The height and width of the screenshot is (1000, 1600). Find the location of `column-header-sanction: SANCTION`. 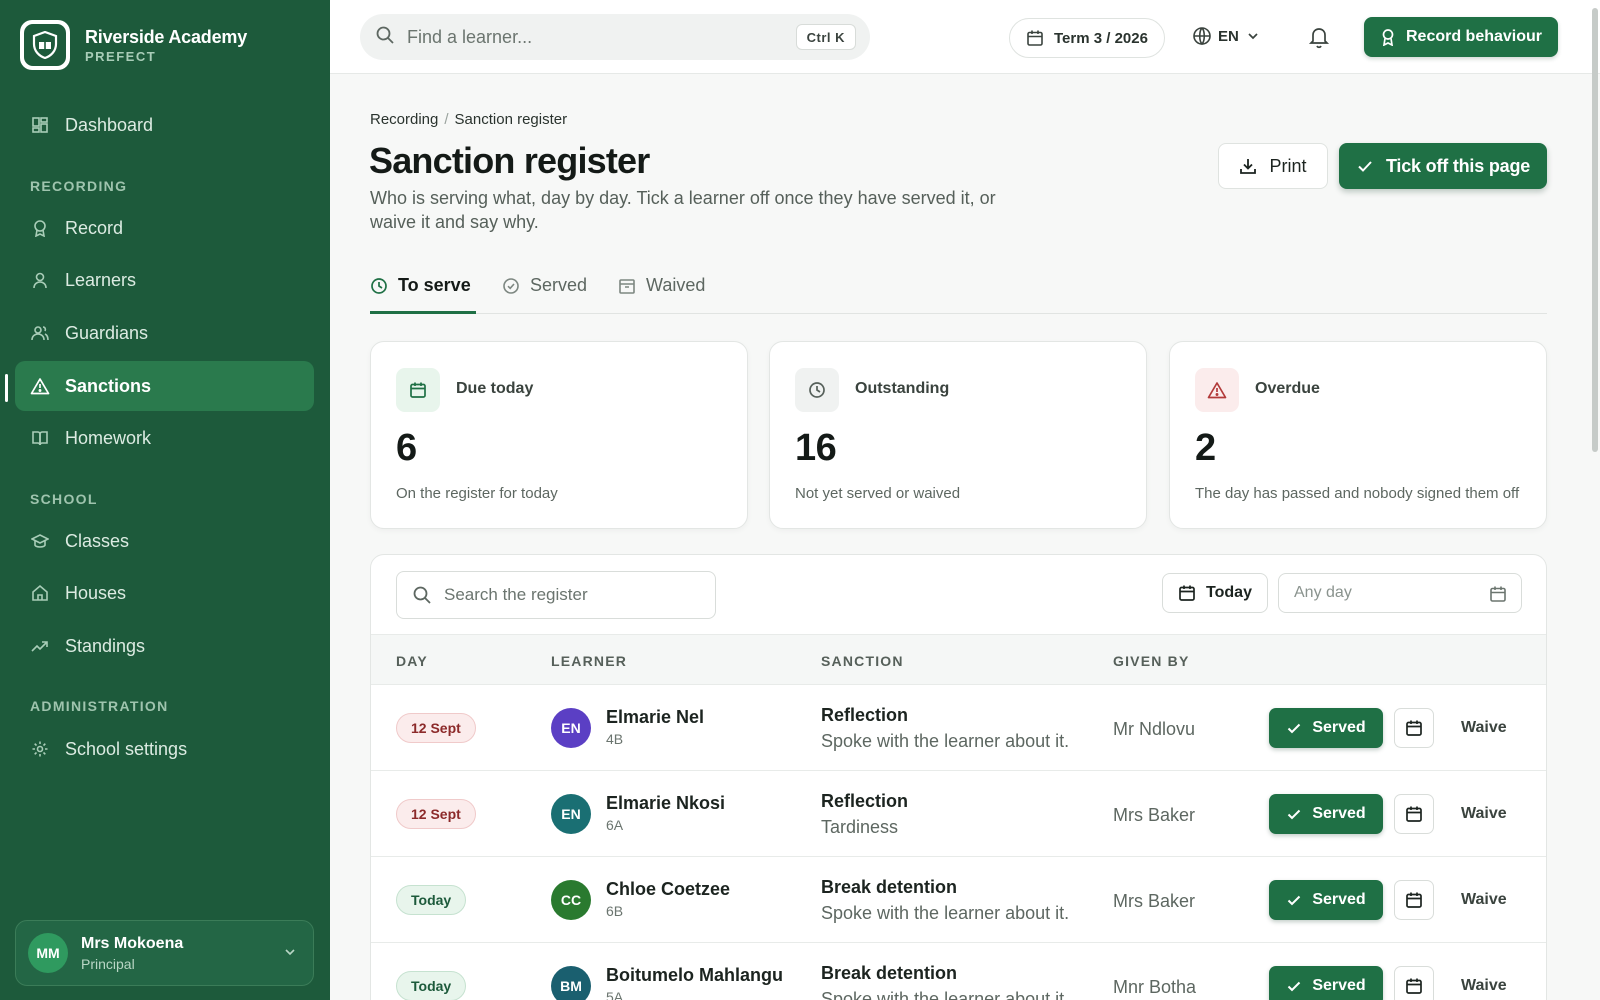

column-header-sanction: SANCTION is located at coordinates (862, 661).